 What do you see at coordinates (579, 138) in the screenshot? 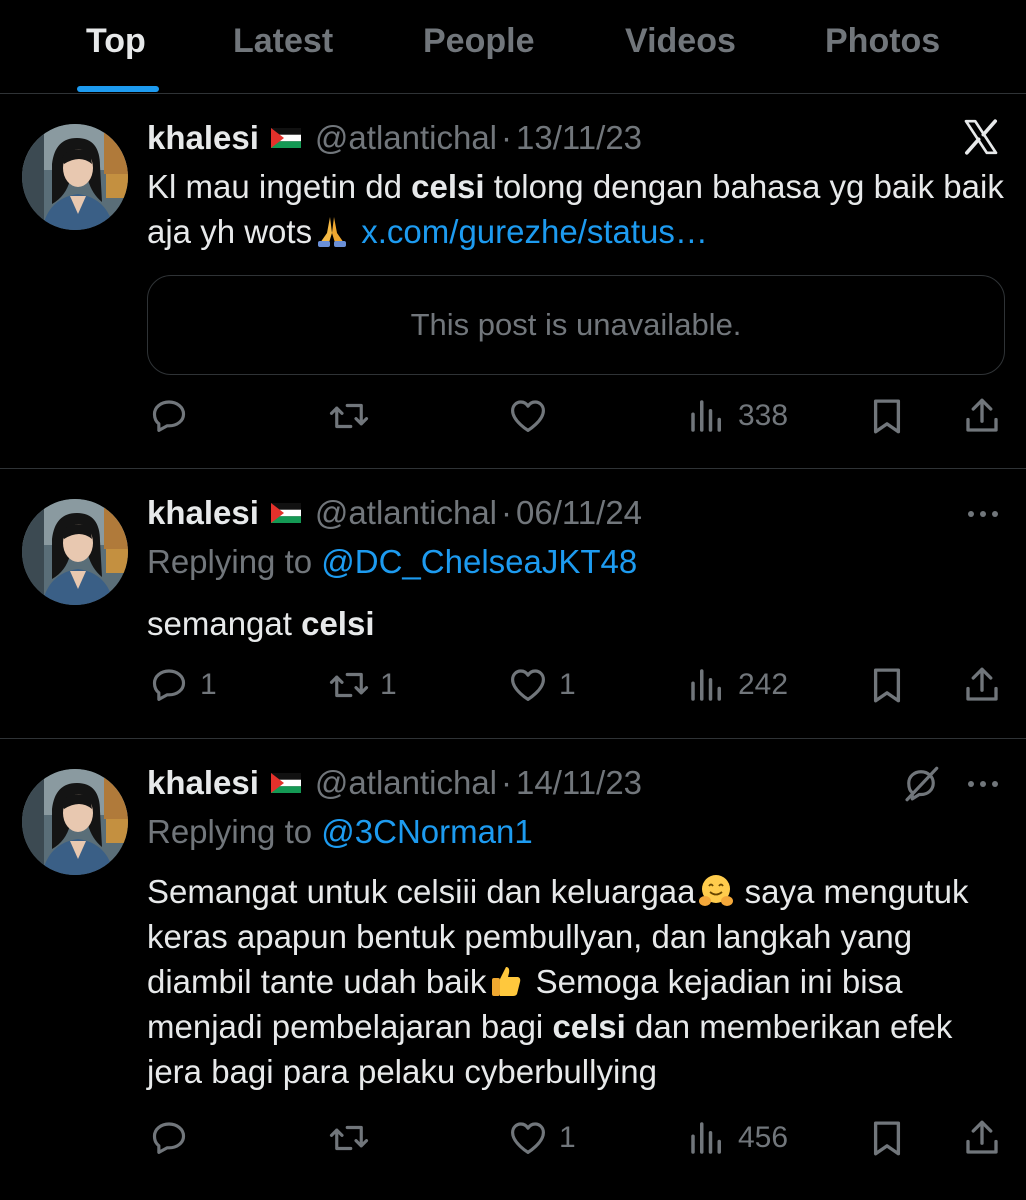
I see `post-date: 13/11/23` at bounding box center [579, 138].